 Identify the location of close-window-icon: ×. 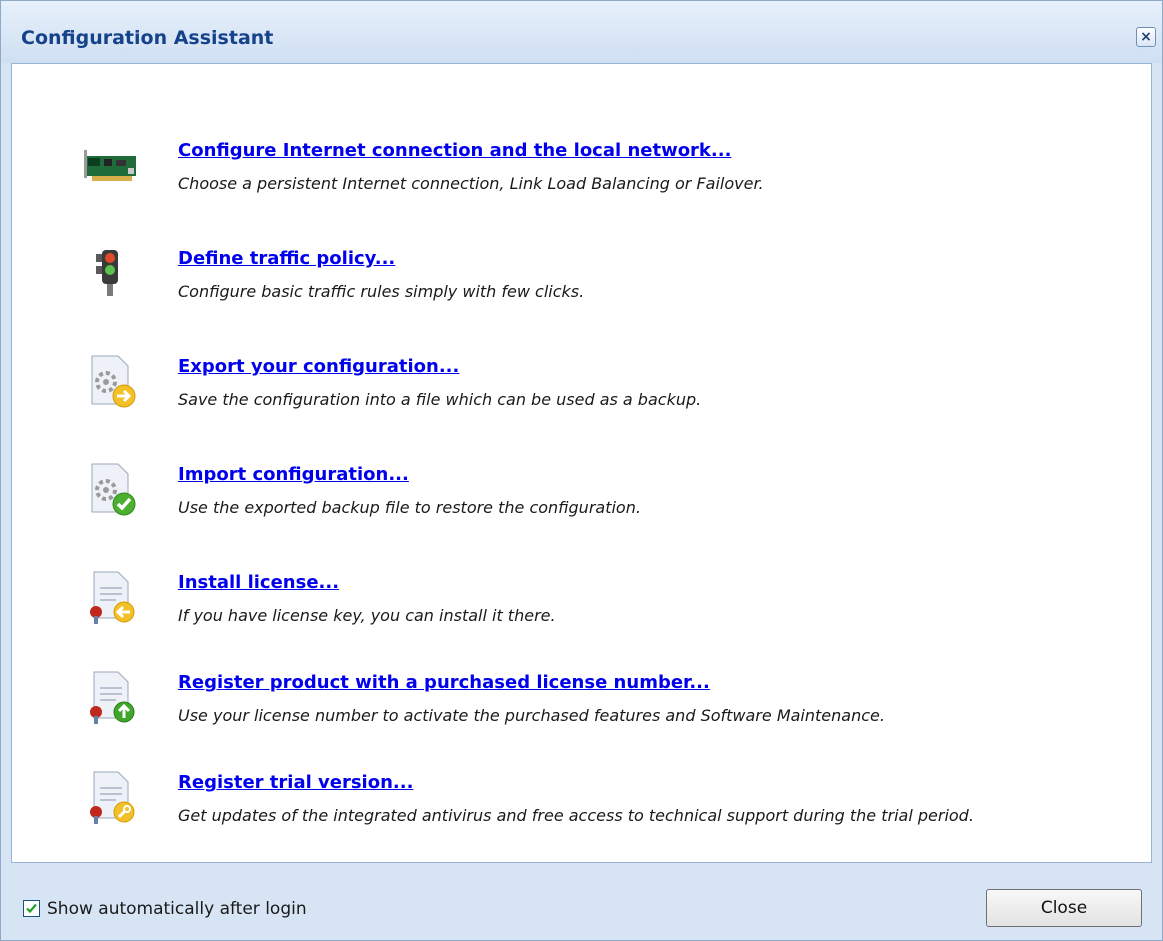
(1146, 37).